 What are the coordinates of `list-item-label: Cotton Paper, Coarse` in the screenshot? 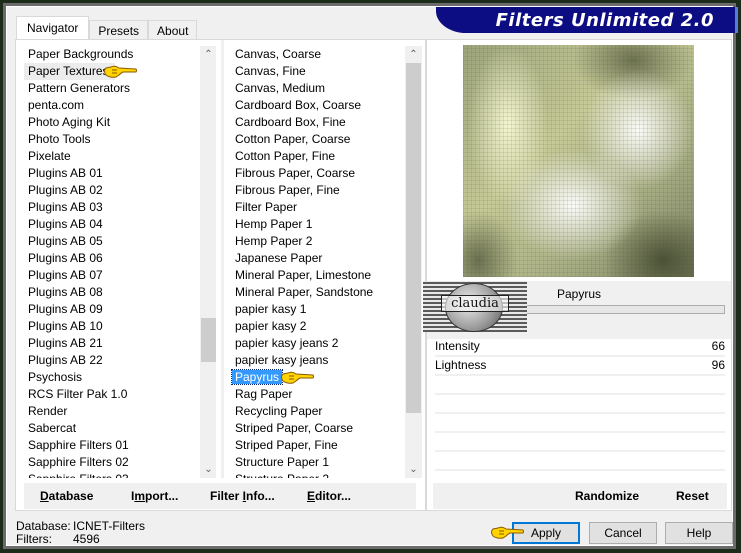 It's located at (293, 139).